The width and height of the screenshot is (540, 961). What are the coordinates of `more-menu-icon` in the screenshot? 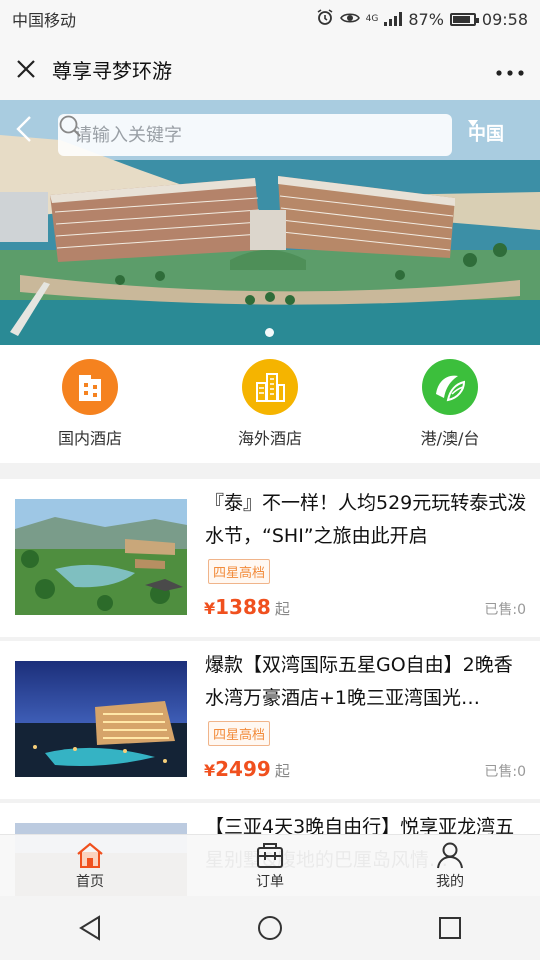 It's located at (510, 69).